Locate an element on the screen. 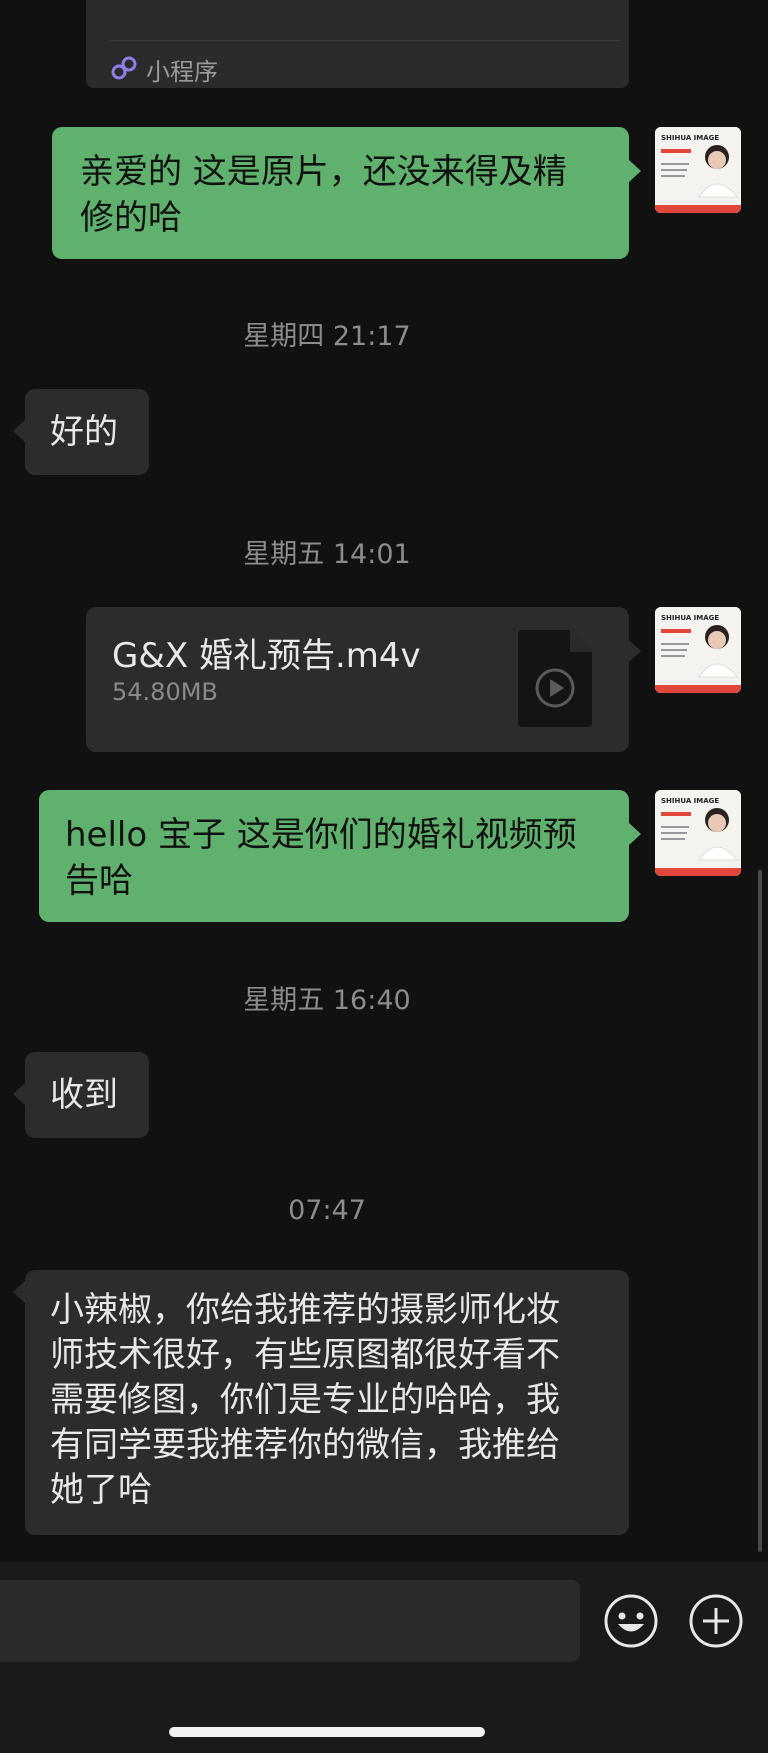  message-line: 有同学要我推荐你的微信，我推给 is located at coordinates (305, 1445).